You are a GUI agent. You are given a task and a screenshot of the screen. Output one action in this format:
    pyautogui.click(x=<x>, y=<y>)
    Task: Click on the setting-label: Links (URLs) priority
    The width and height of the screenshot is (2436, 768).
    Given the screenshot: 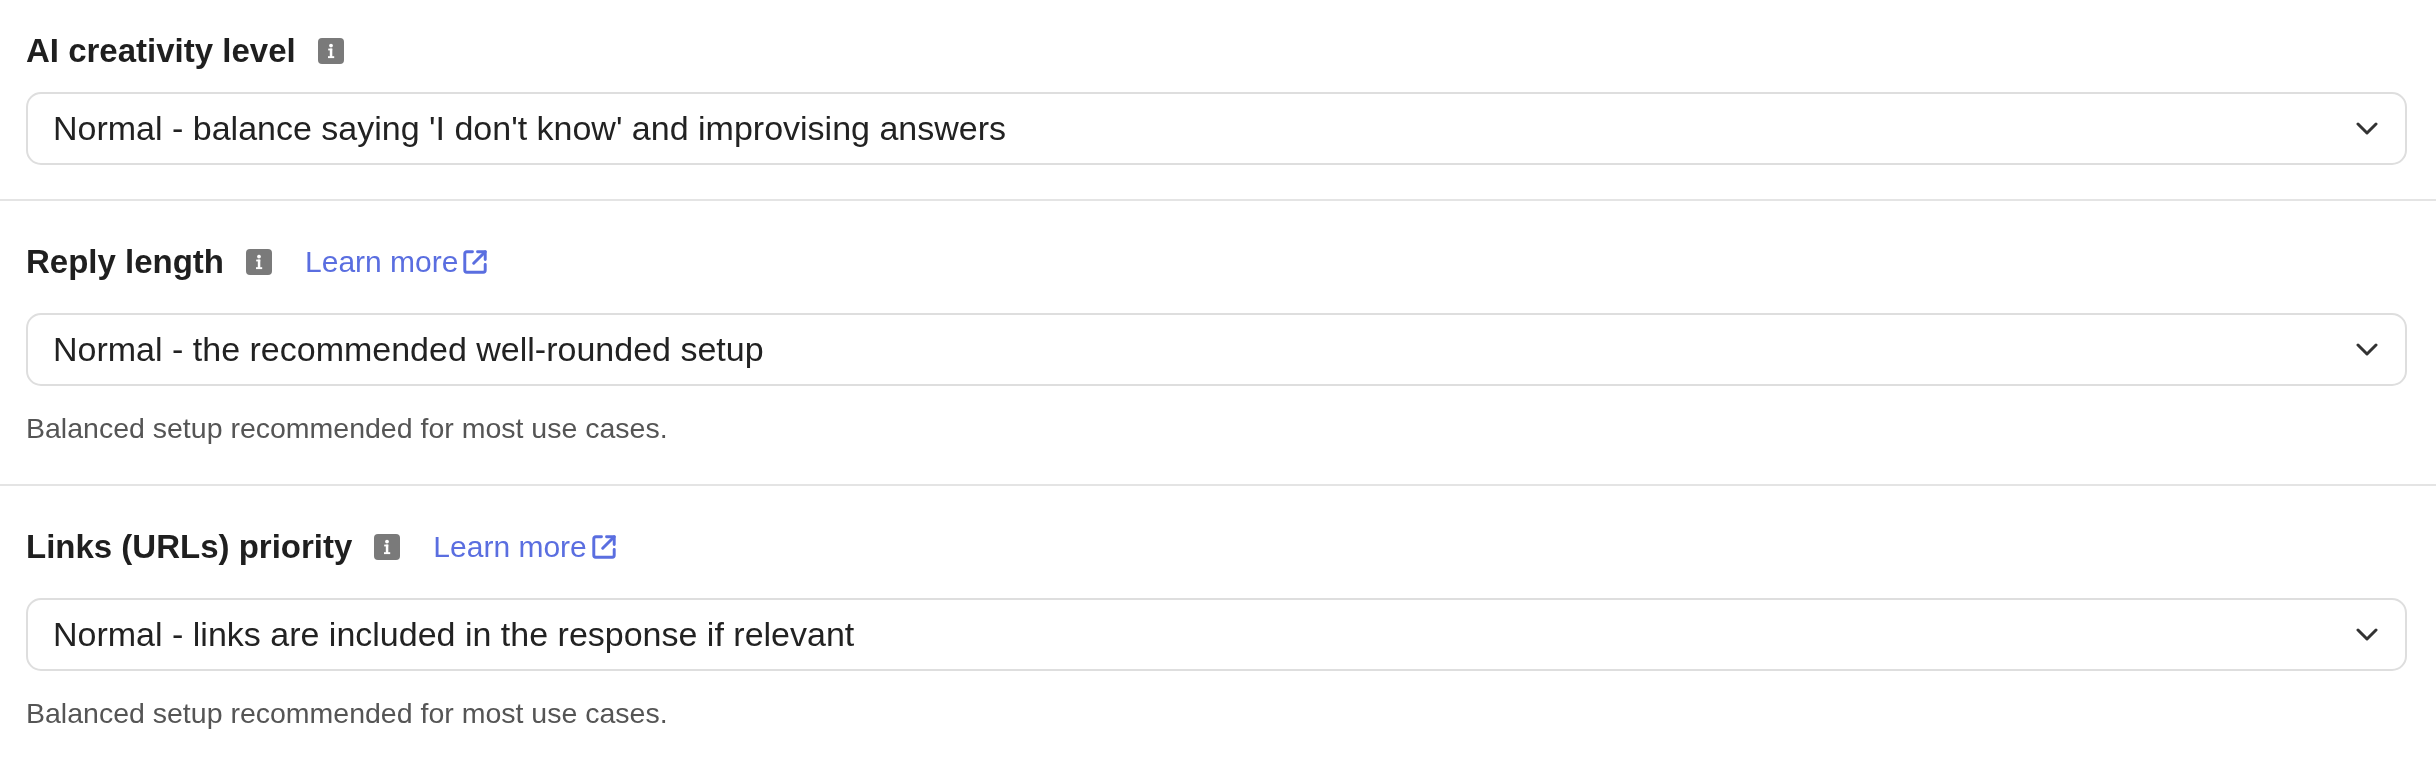 What is the action you would take?
    pyautogui.click(x=189, y=547)
    